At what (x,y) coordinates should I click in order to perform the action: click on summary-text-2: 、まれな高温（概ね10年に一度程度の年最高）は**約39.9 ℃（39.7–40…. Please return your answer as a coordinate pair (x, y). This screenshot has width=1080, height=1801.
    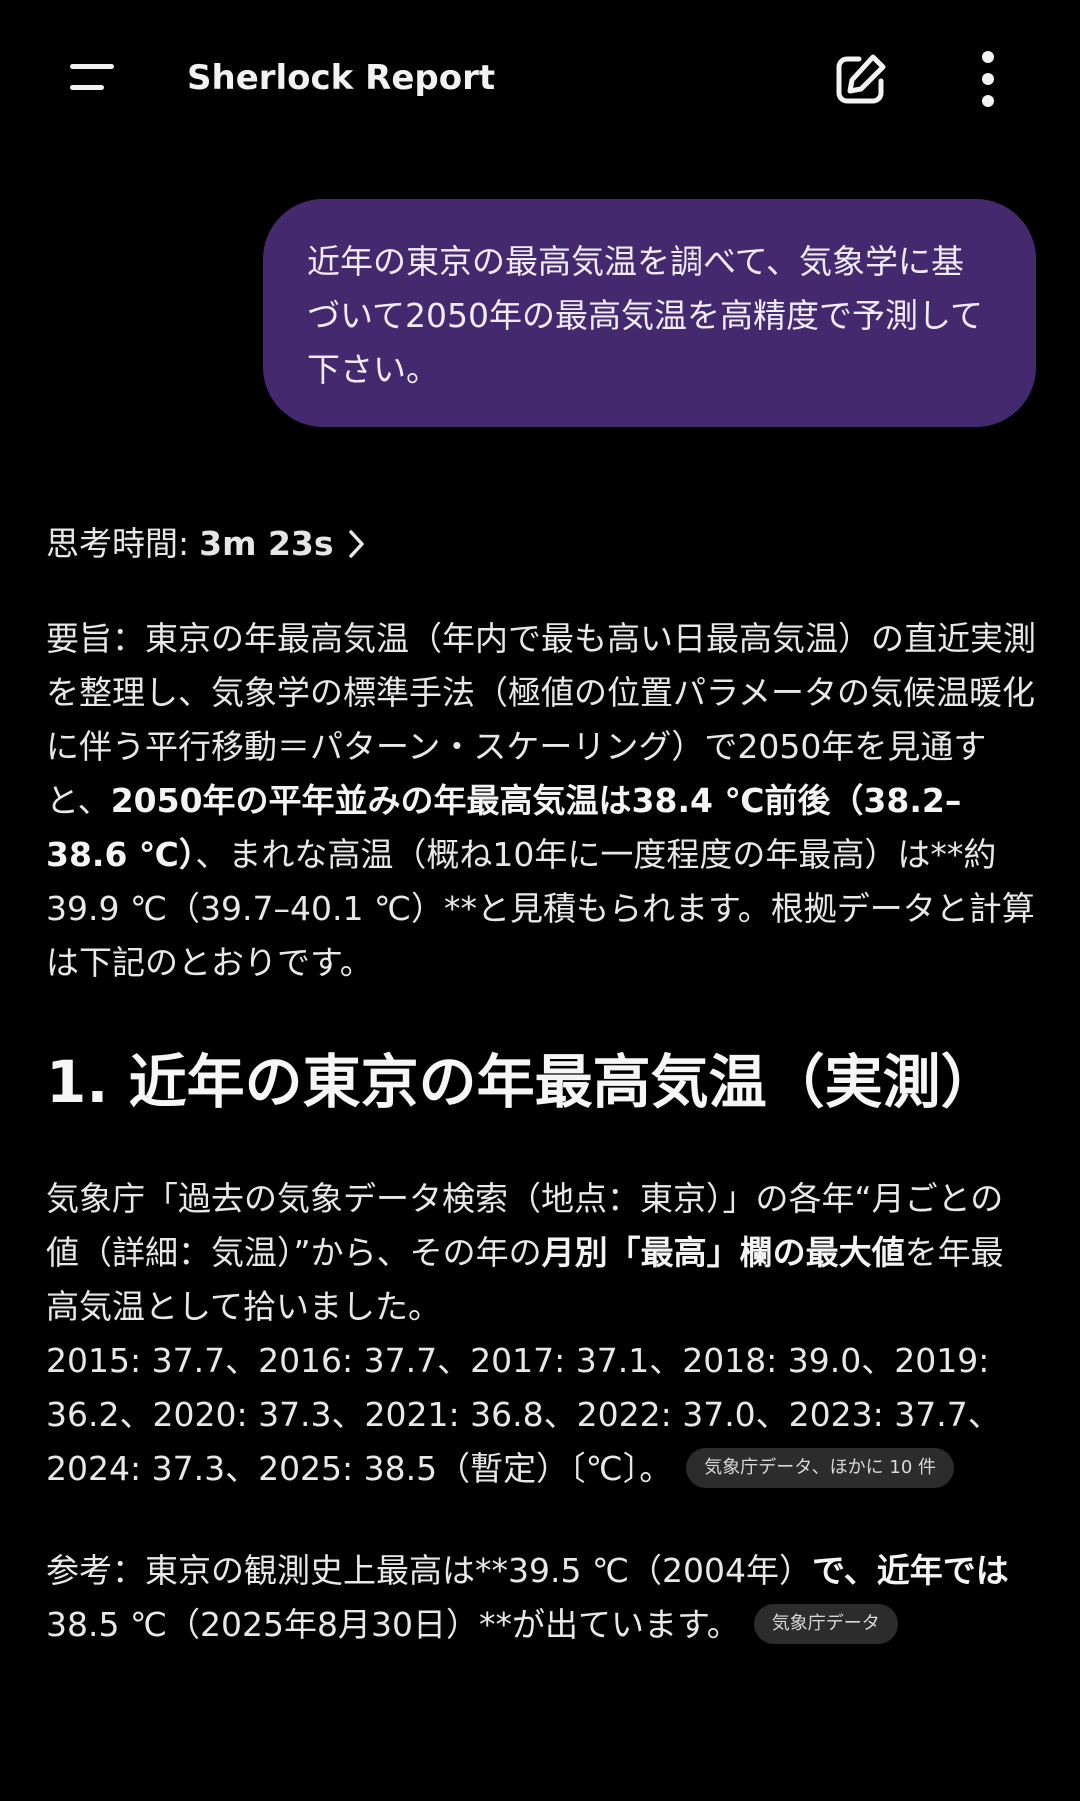
    Looking at the image, I should click on (540, 908).